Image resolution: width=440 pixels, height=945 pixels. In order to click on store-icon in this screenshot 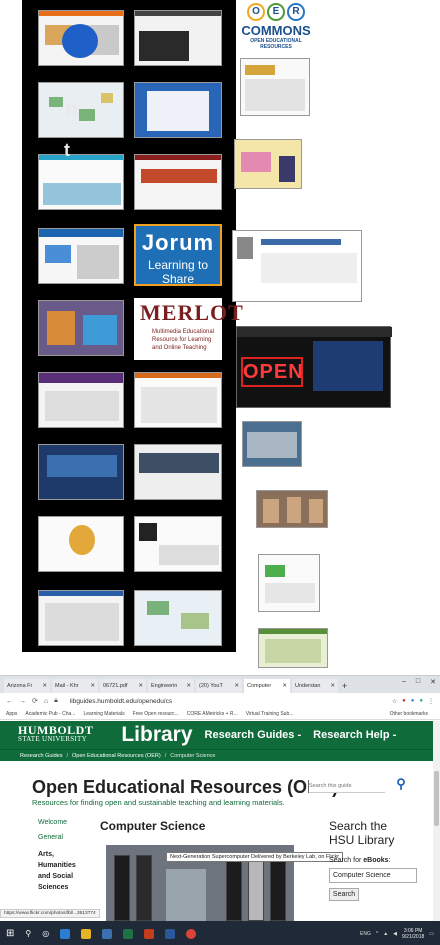, I will do `click(107, 933)`.